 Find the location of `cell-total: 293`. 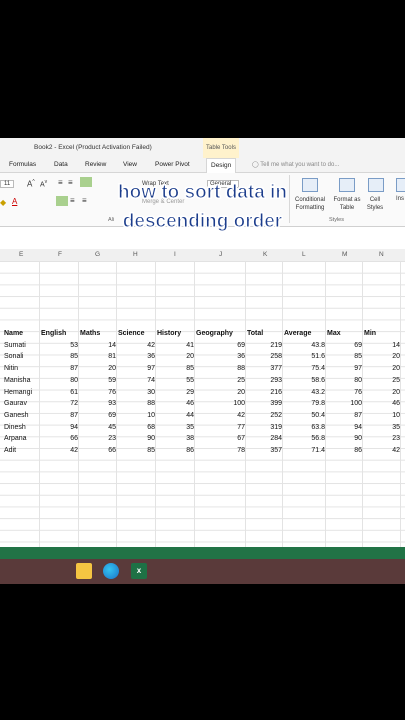

cell-total: 293 is located at coordinates (264, 380).